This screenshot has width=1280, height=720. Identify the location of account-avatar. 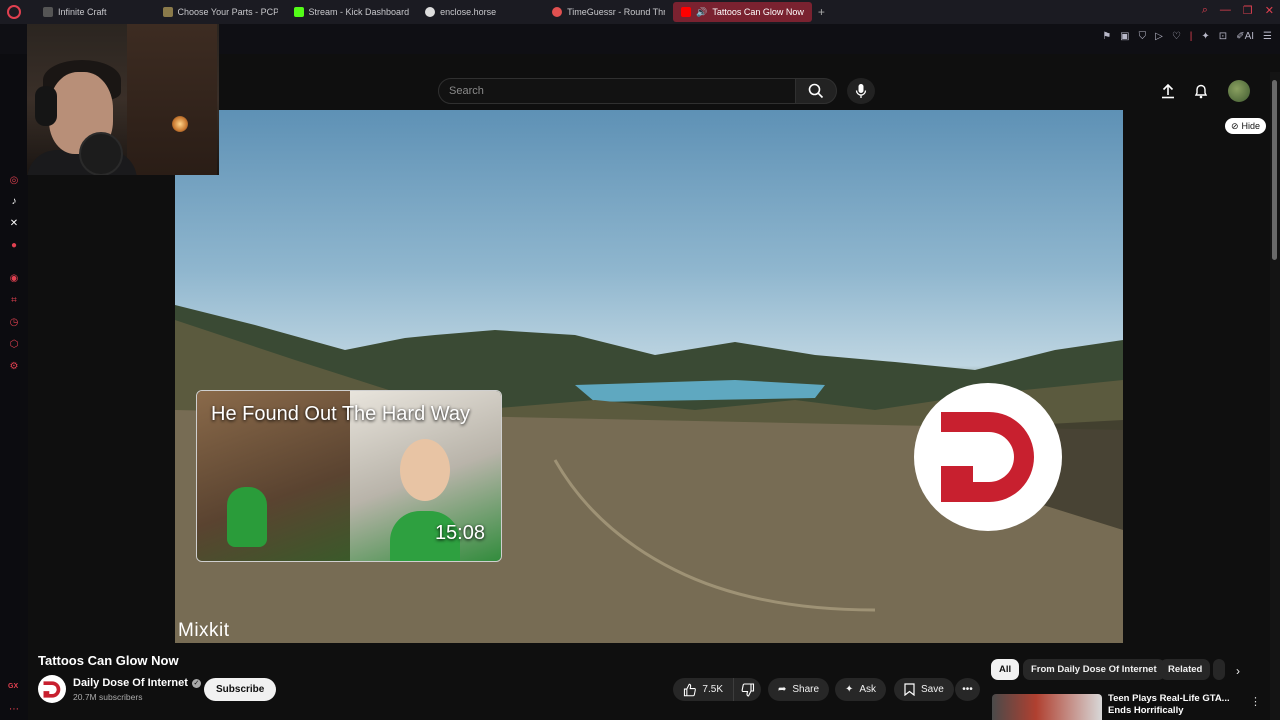
(1239, 91).